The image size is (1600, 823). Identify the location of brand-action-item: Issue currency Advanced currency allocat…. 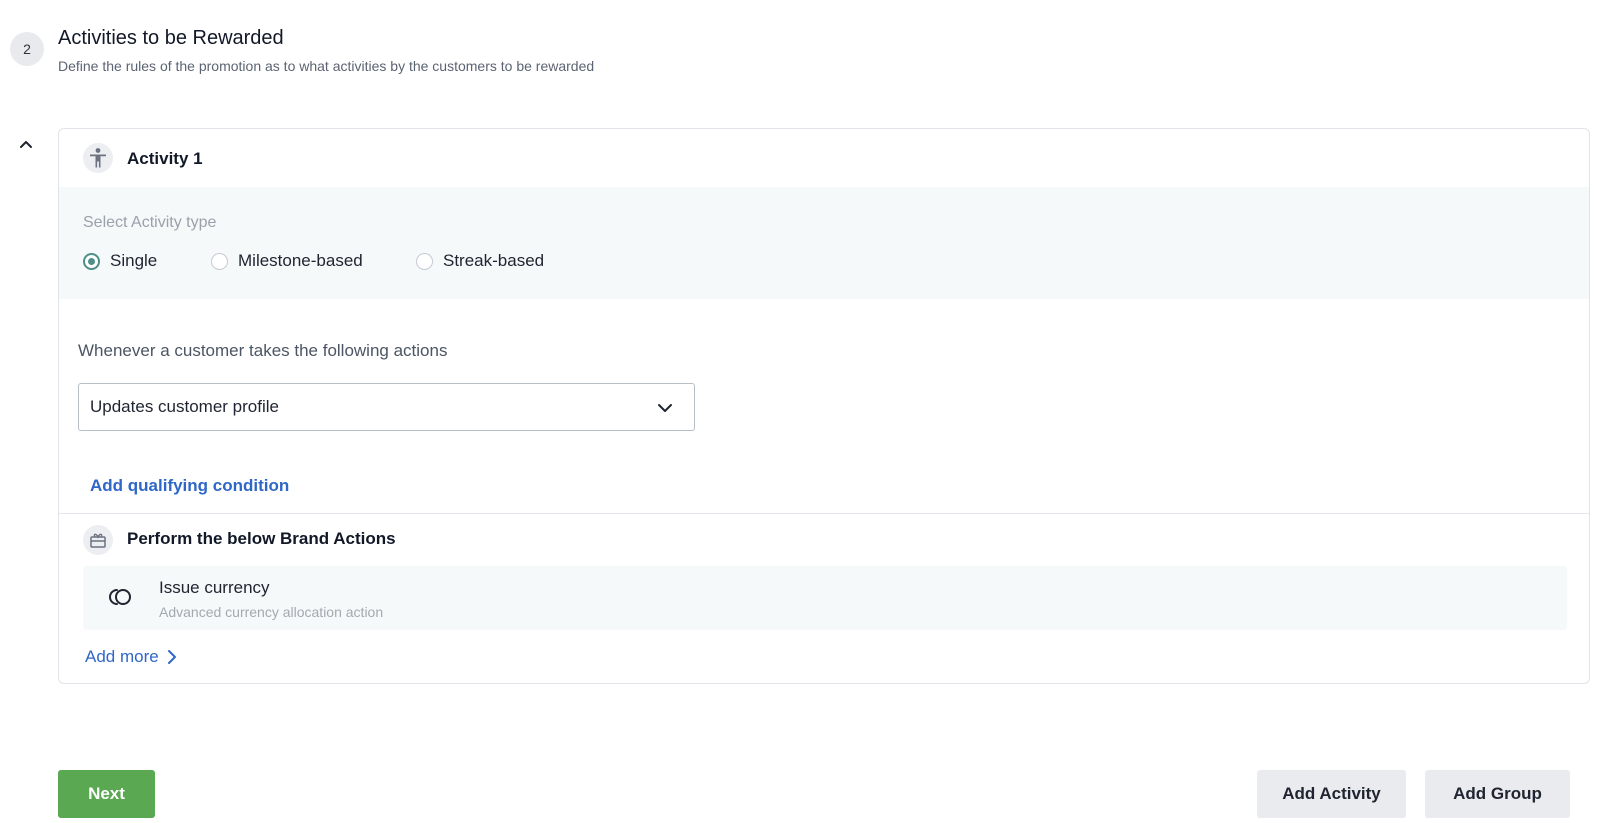
(825, 598).